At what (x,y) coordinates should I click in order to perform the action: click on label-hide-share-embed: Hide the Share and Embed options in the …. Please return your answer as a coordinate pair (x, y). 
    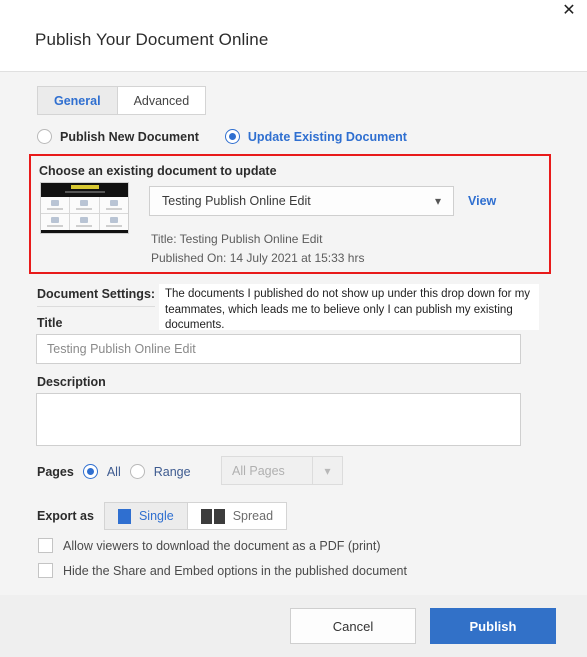
    Looking at the image, I should click on (235, 570).